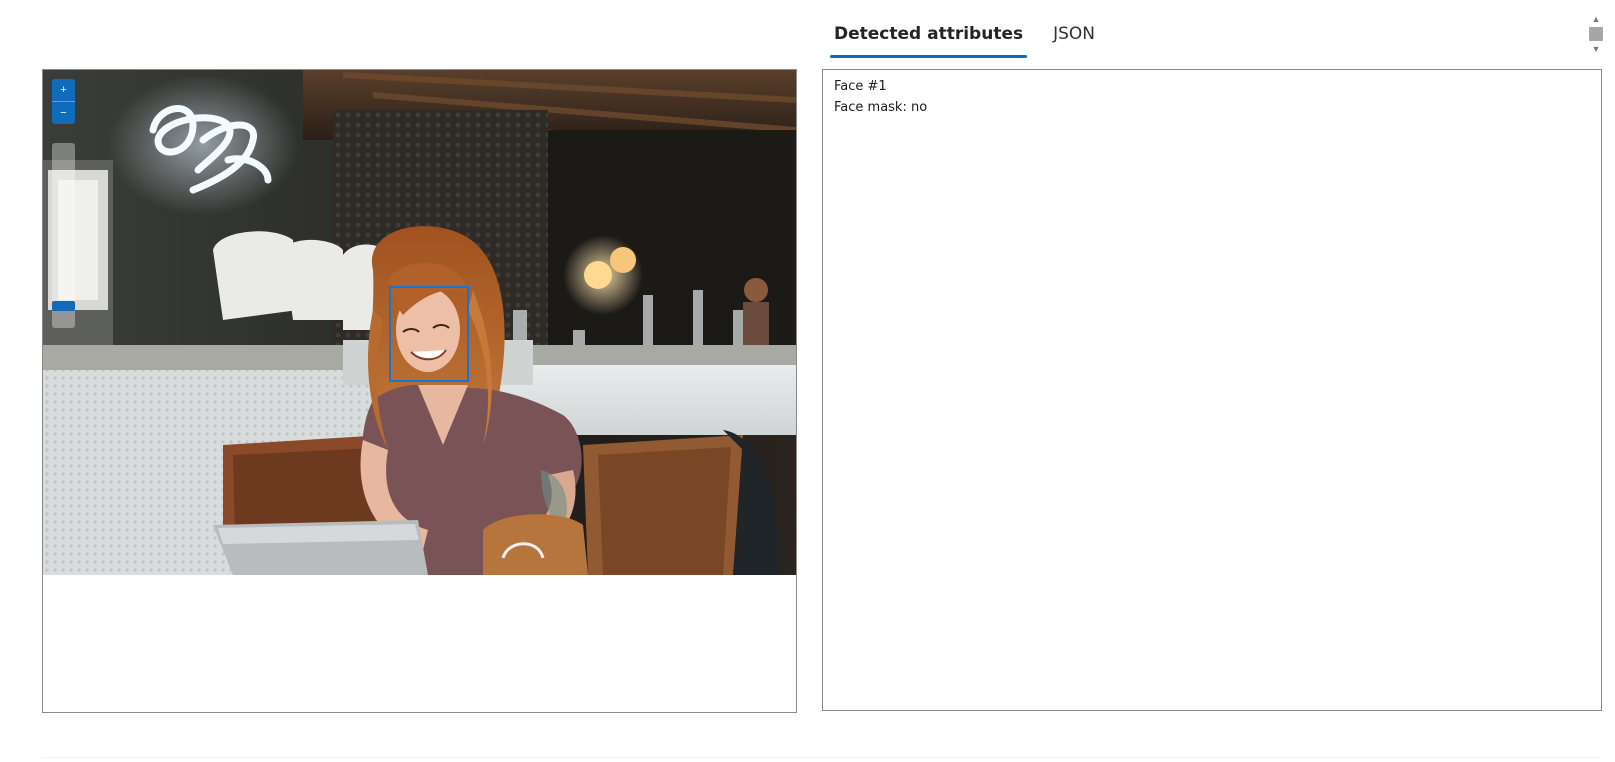 The height and width of the screenshot is (762, 1615). What do you see at coordinates (1596, 19) in the screenshot?
I see `scroll-up-icon: ▲` at bounding box center [1596, 19].